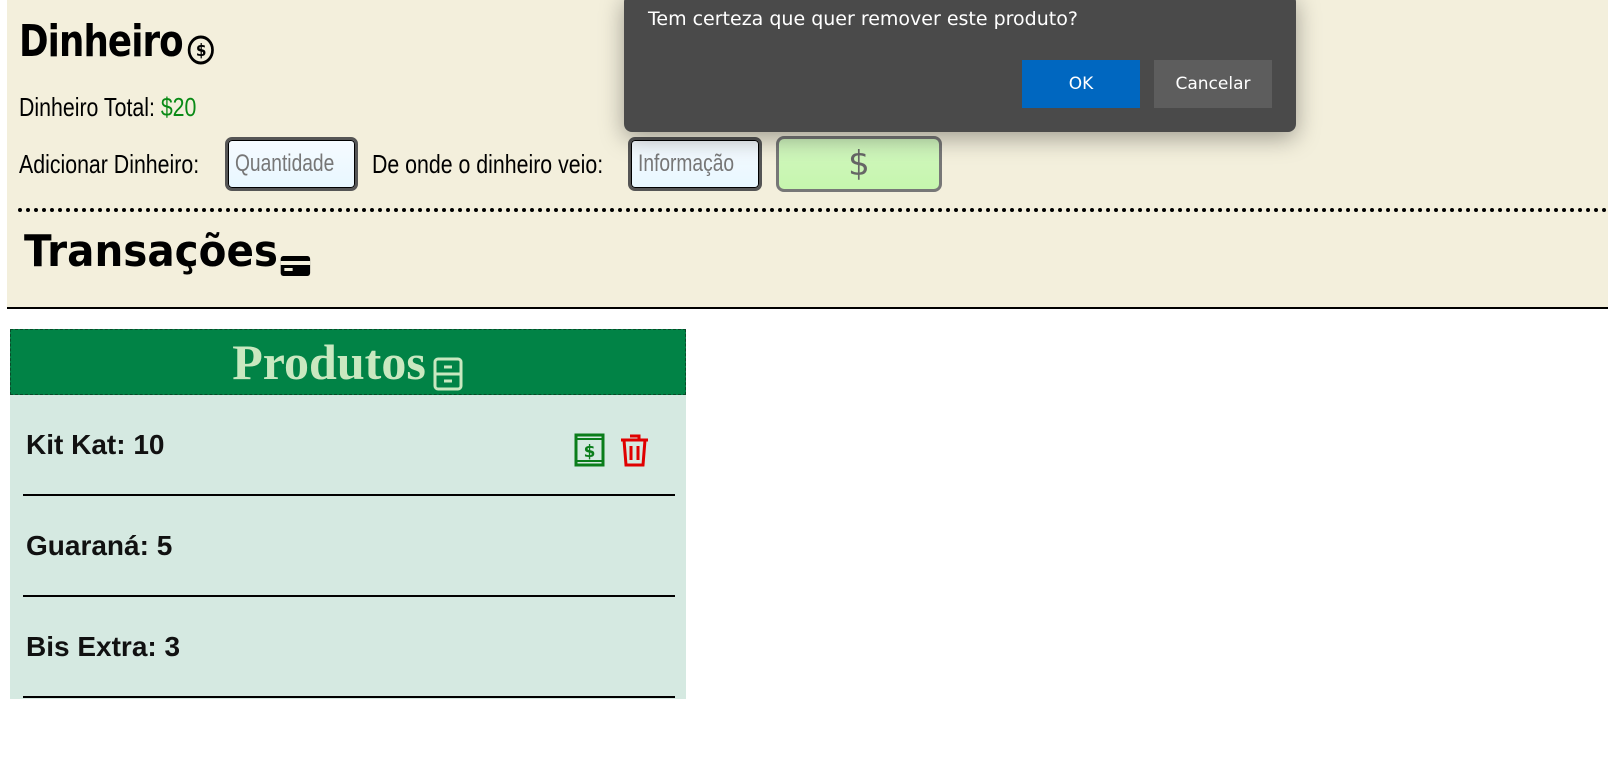 The height and width of the screenshot is (777, 1608). Describe the element at coordinates (295, 257) in the screenshot. I see `credit-card-icon` at that location.